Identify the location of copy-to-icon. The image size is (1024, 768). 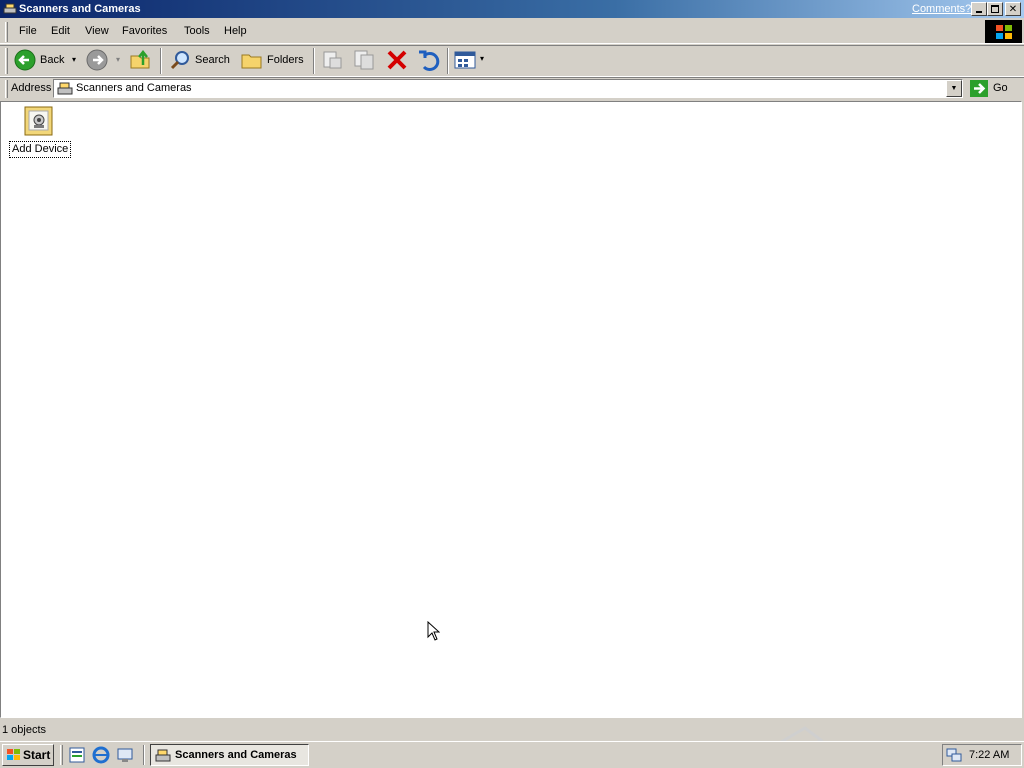
(364, 60).